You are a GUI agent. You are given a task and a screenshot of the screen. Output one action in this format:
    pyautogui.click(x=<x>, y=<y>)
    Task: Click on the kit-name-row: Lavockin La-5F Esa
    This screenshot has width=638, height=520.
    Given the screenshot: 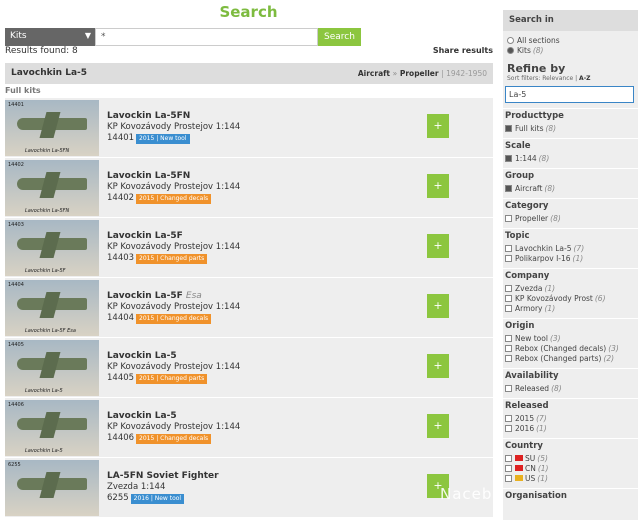 What is the action you would take?
    pyautogui.click(x=173, y=296)
    